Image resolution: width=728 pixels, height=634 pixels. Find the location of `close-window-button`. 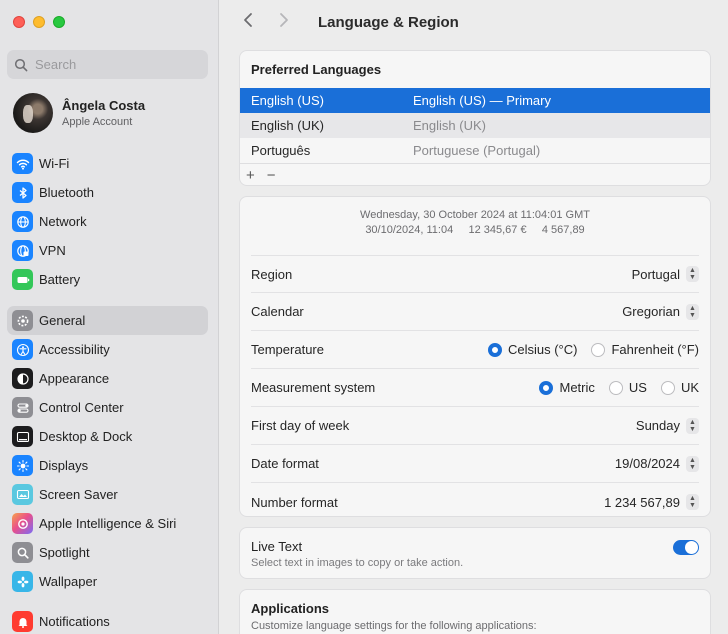

close-window-button is located at coordinates (19, 22).